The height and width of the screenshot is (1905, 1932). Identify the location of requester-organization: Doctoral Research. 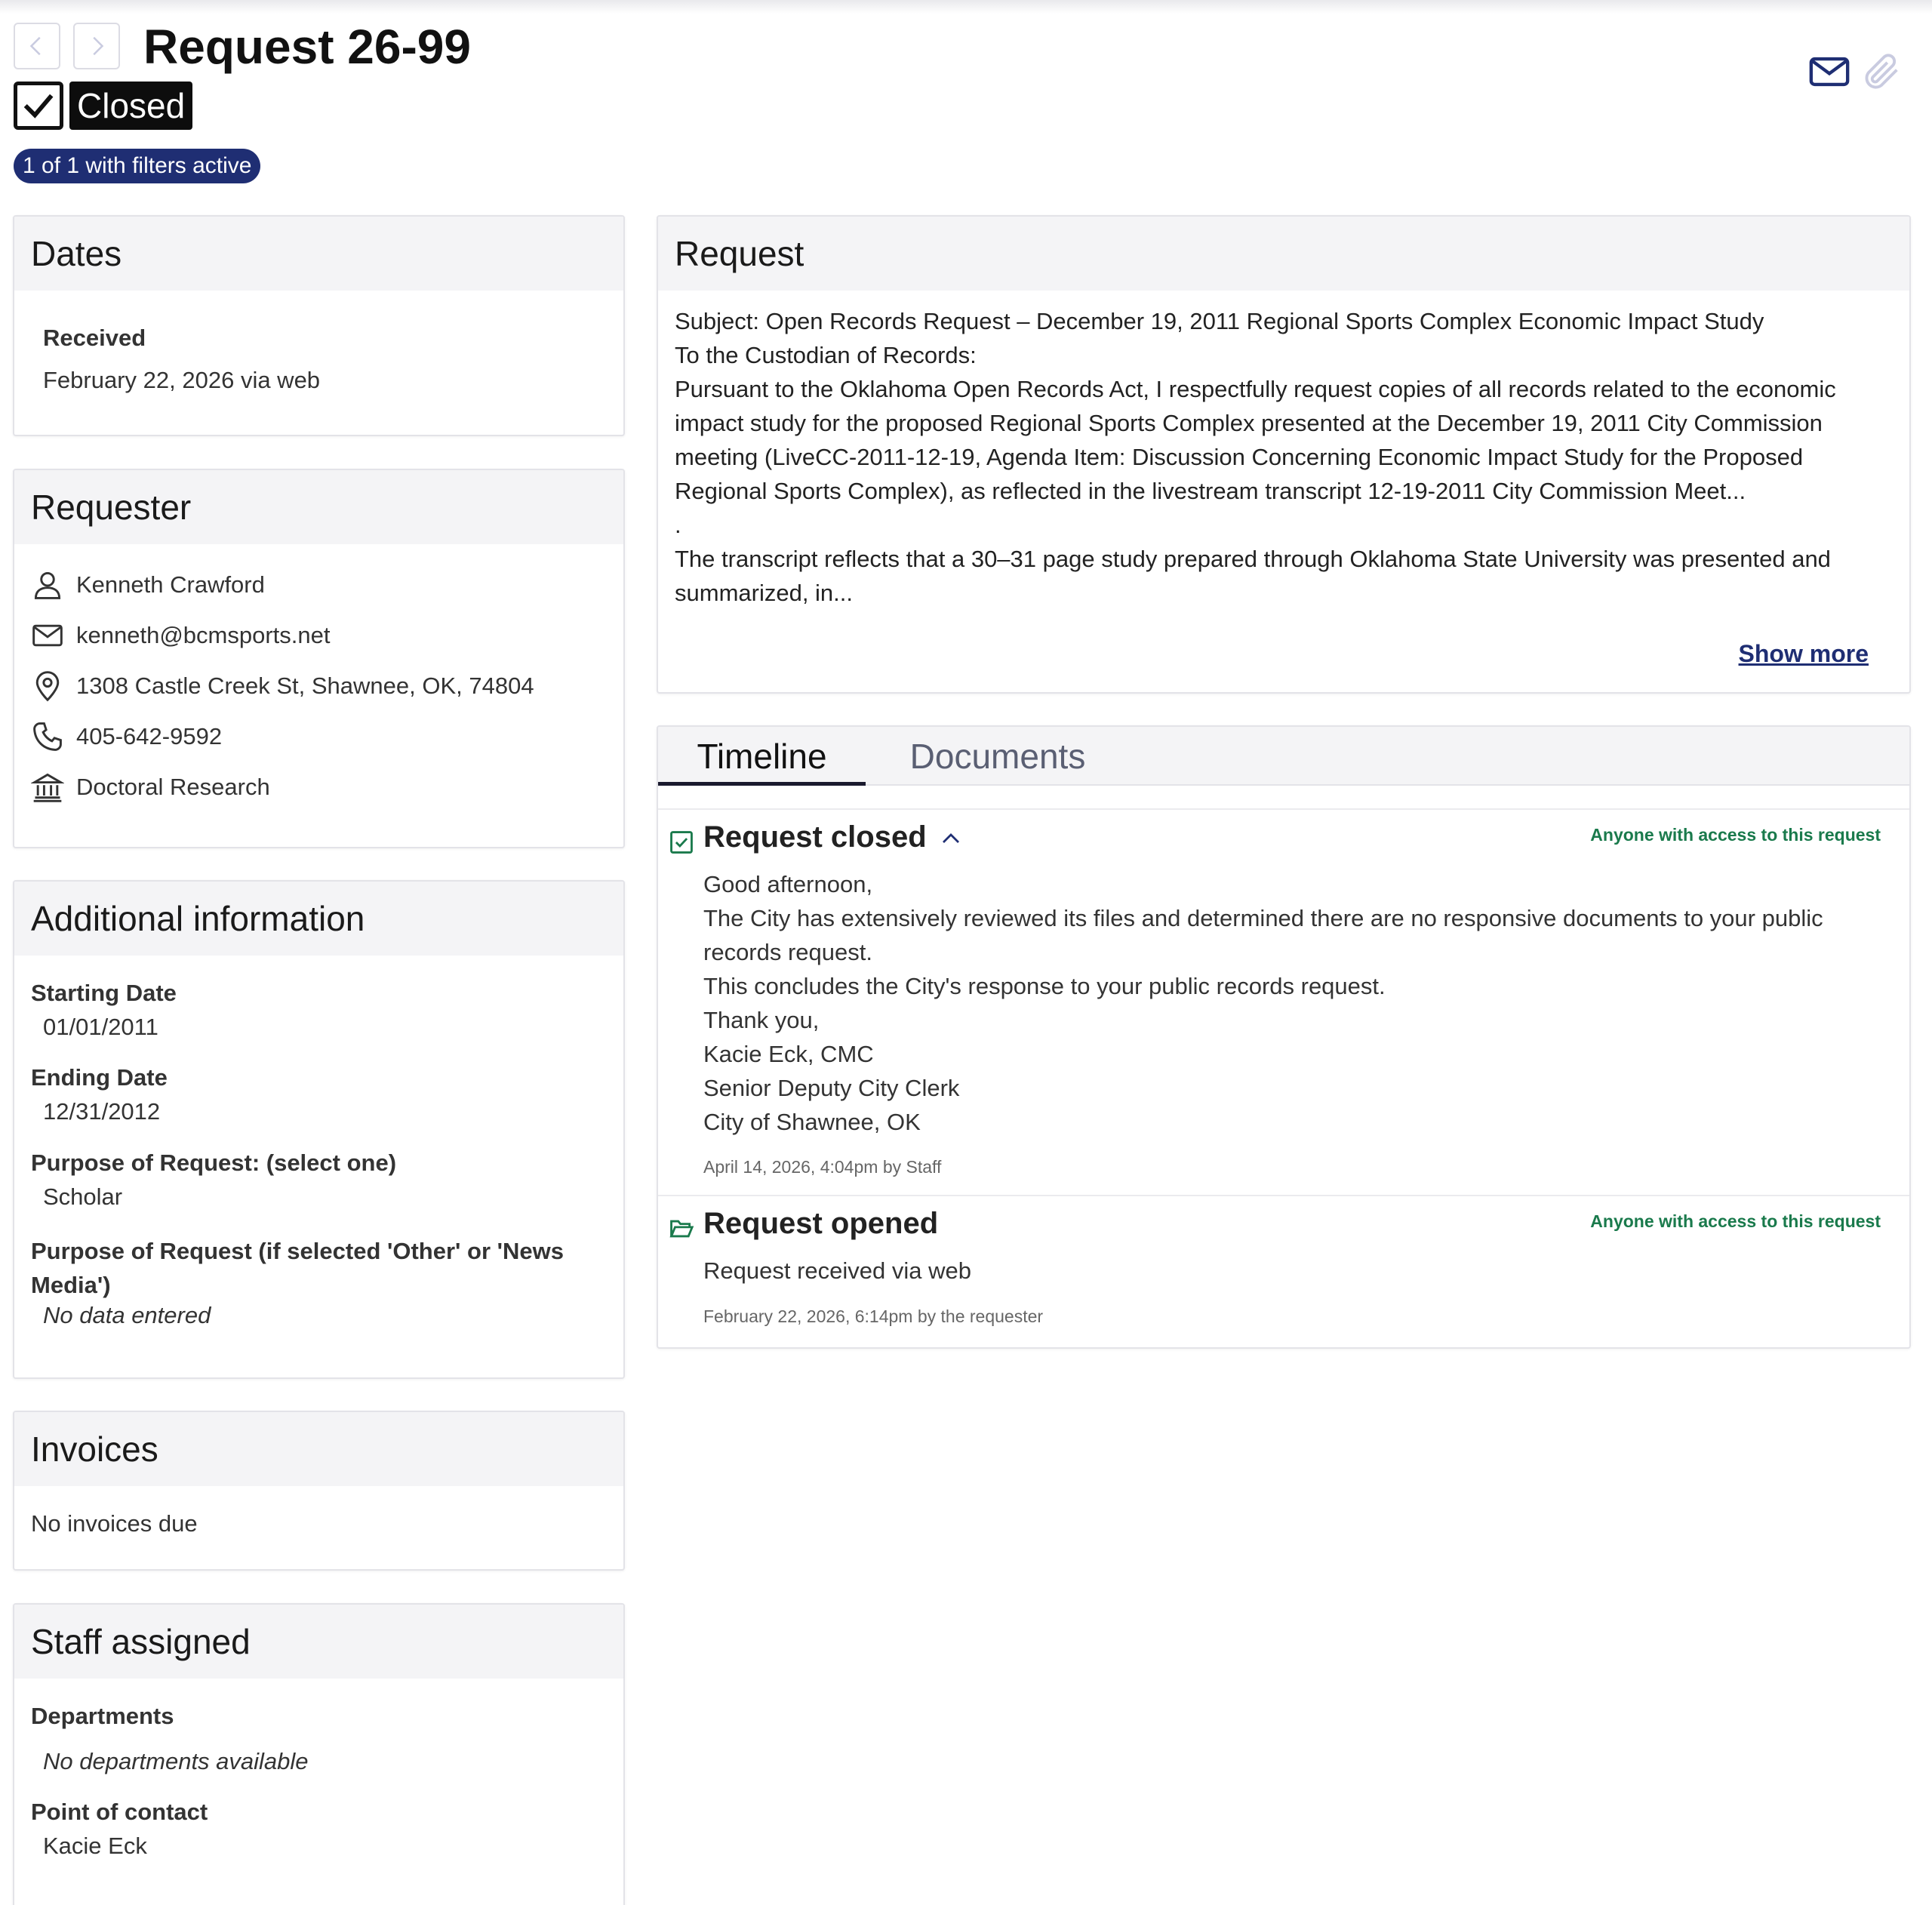
(173, 786).